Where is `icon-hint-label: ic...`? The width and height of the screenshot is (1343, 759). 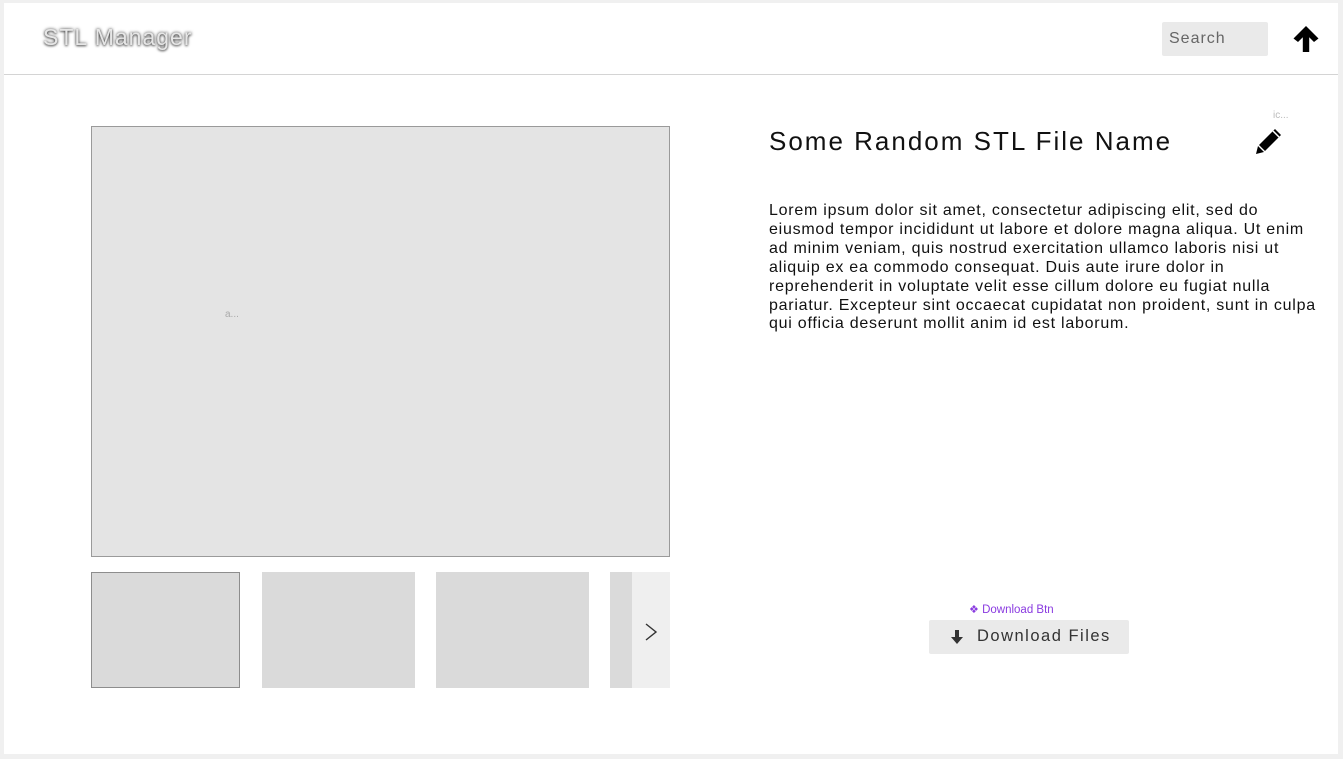 icon-hint-label: ic... is located at coordinates (1281, 115).